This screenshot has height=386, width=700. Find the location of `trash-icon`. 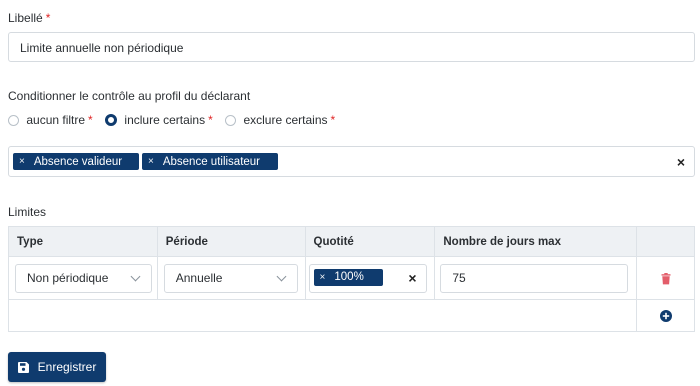

trash-icon is located at coordinates (666, 280).